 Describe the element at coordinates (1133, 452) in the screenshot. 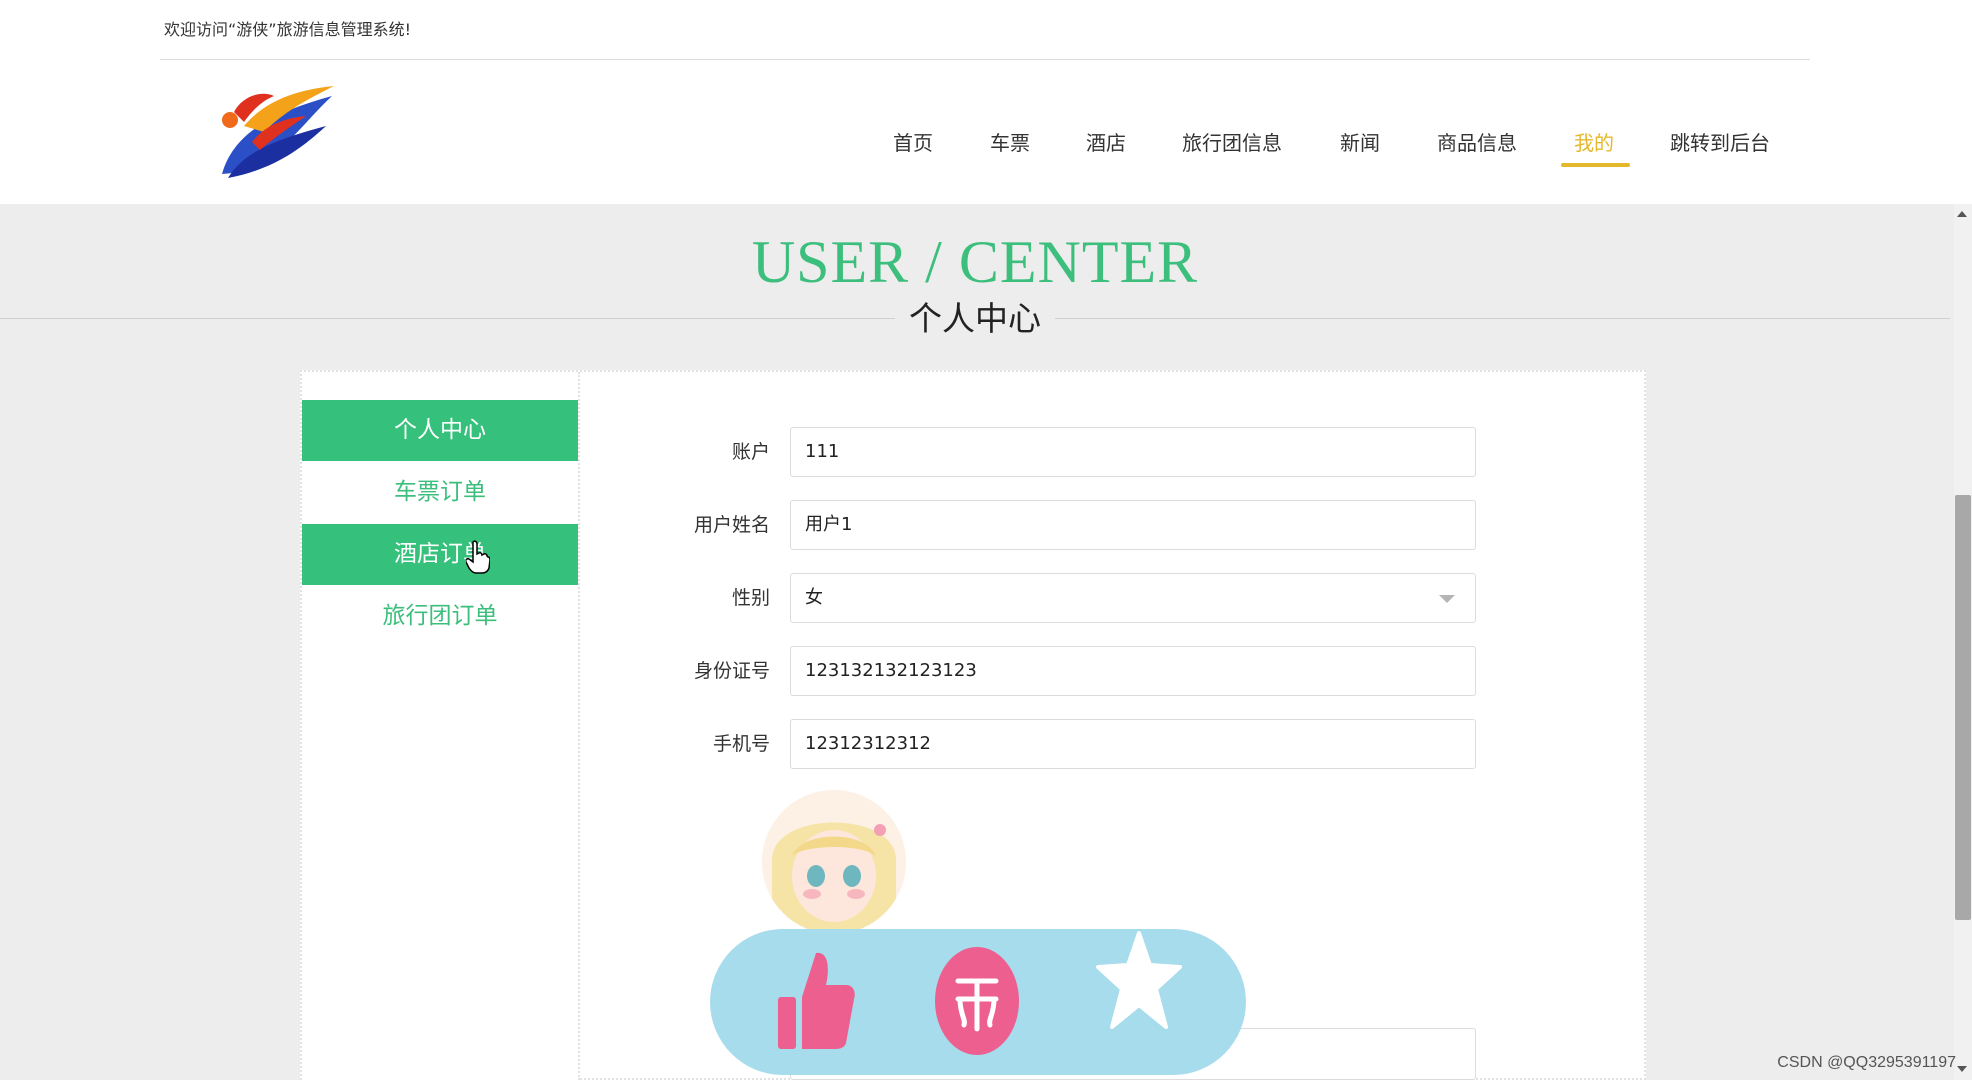

I see `account-input: 111` at that location.